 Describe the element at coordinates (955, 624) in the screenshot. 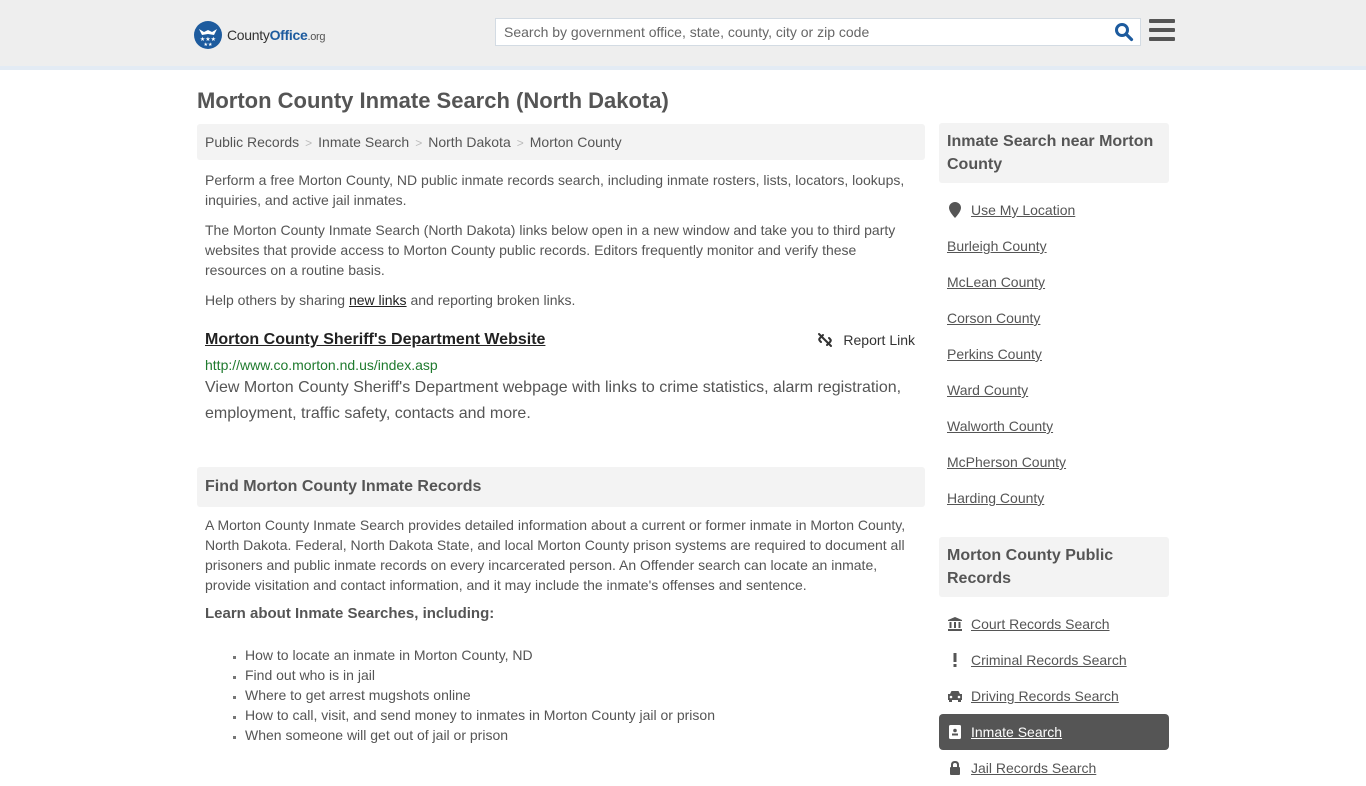

I see `courthouse-icon` at that location.